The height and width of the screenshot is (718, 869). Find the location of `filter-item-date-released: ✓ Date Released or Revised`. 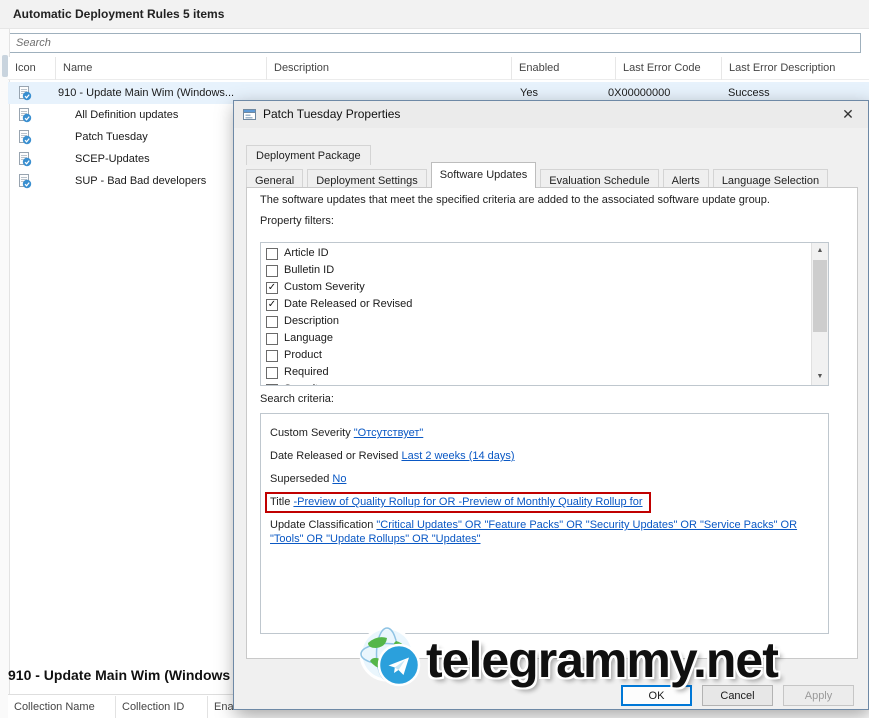

filter-item-date-released: ✓ Date Released or Revised is located at coordinates (547, 304).